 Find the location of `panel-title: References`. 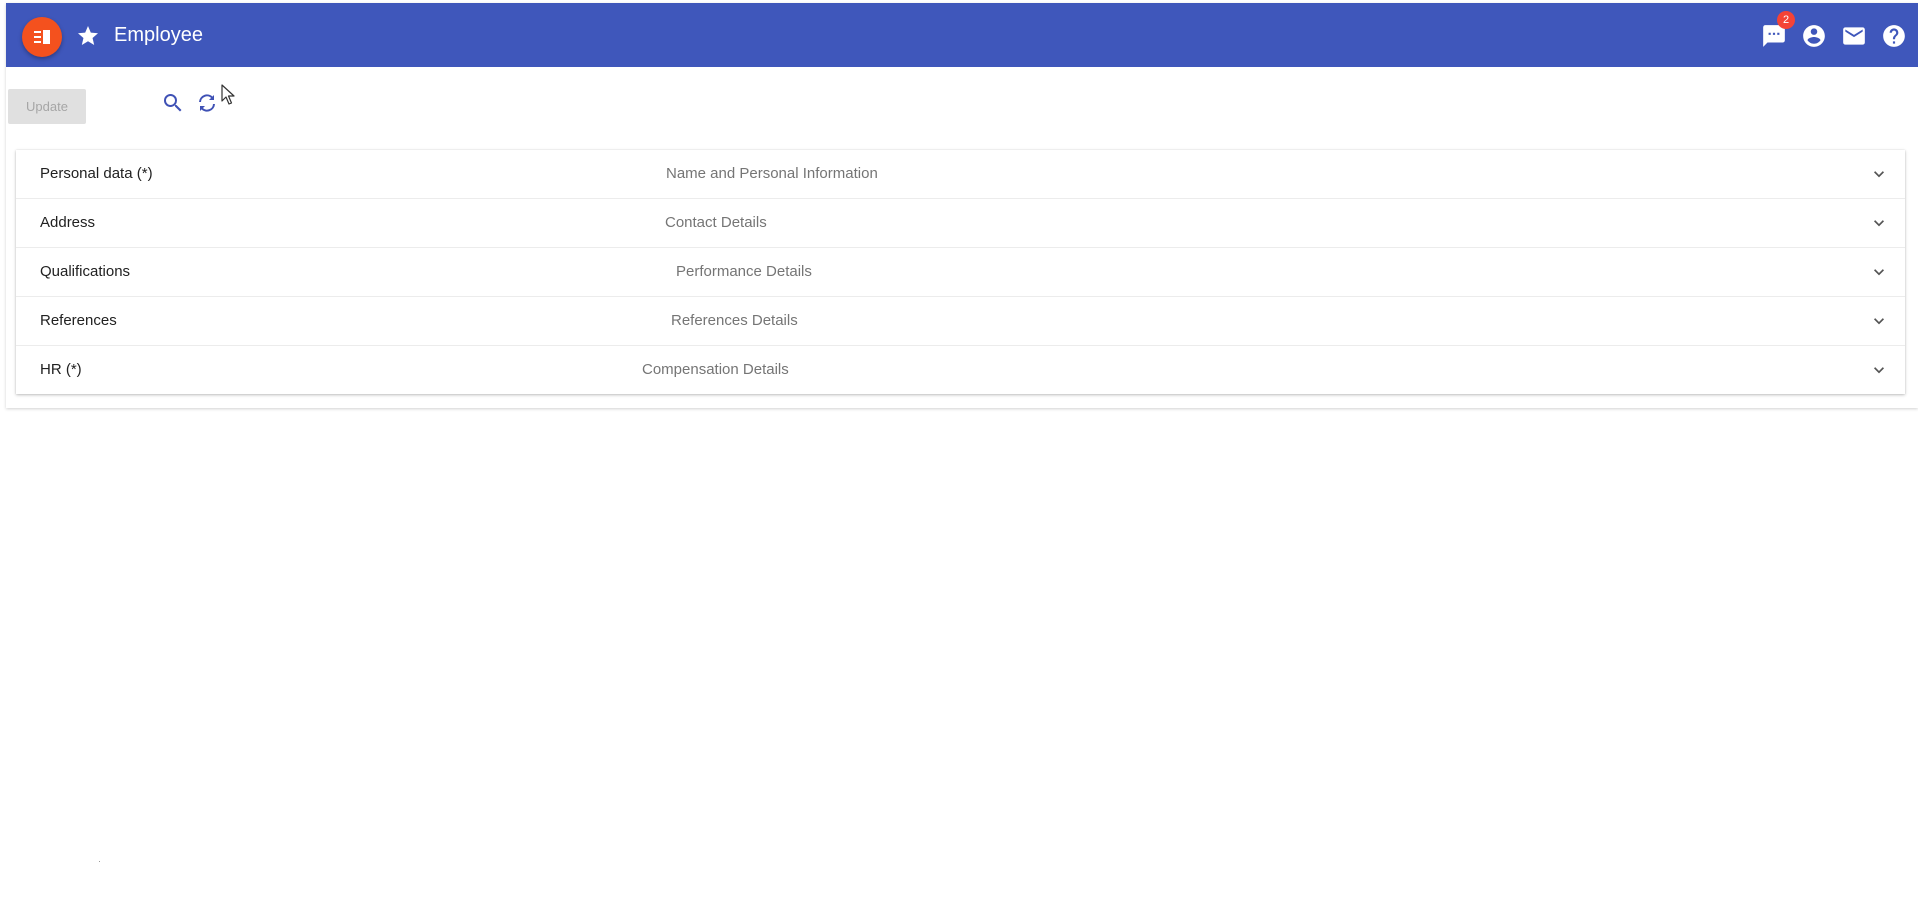

panel-title: References is located at coordinates (78, 320).